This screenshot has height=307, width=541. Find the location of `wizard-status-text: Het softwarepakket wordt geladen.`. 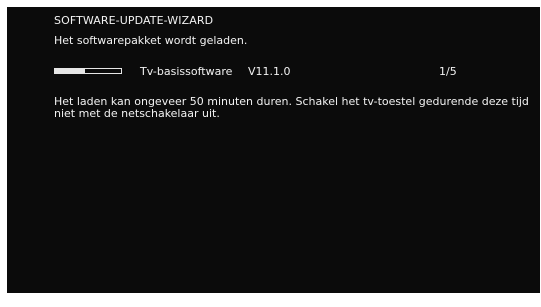

wizard-status-text: Het softwarepakket wordt geladen. is located at coordinates (151, 40).